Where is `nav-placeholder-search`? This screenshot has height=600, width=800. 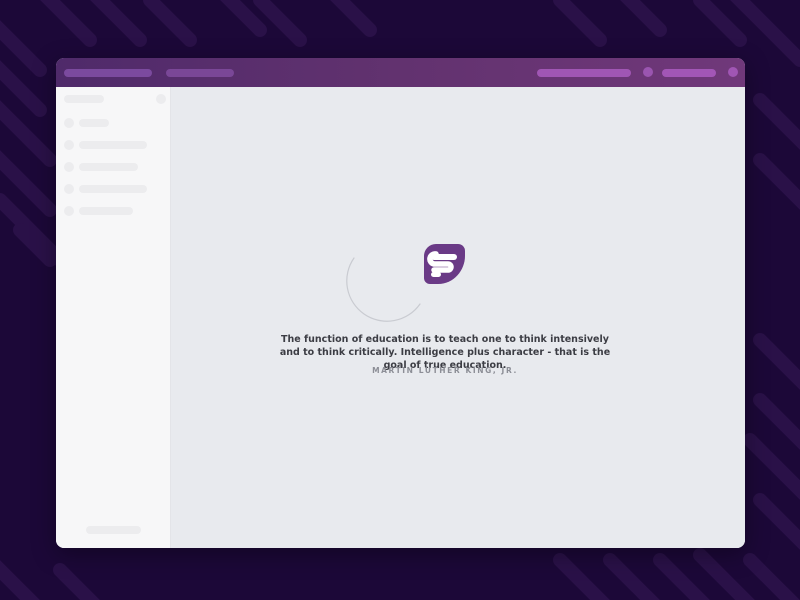 nav-placeholder-search is located at coordinates (584, 73).